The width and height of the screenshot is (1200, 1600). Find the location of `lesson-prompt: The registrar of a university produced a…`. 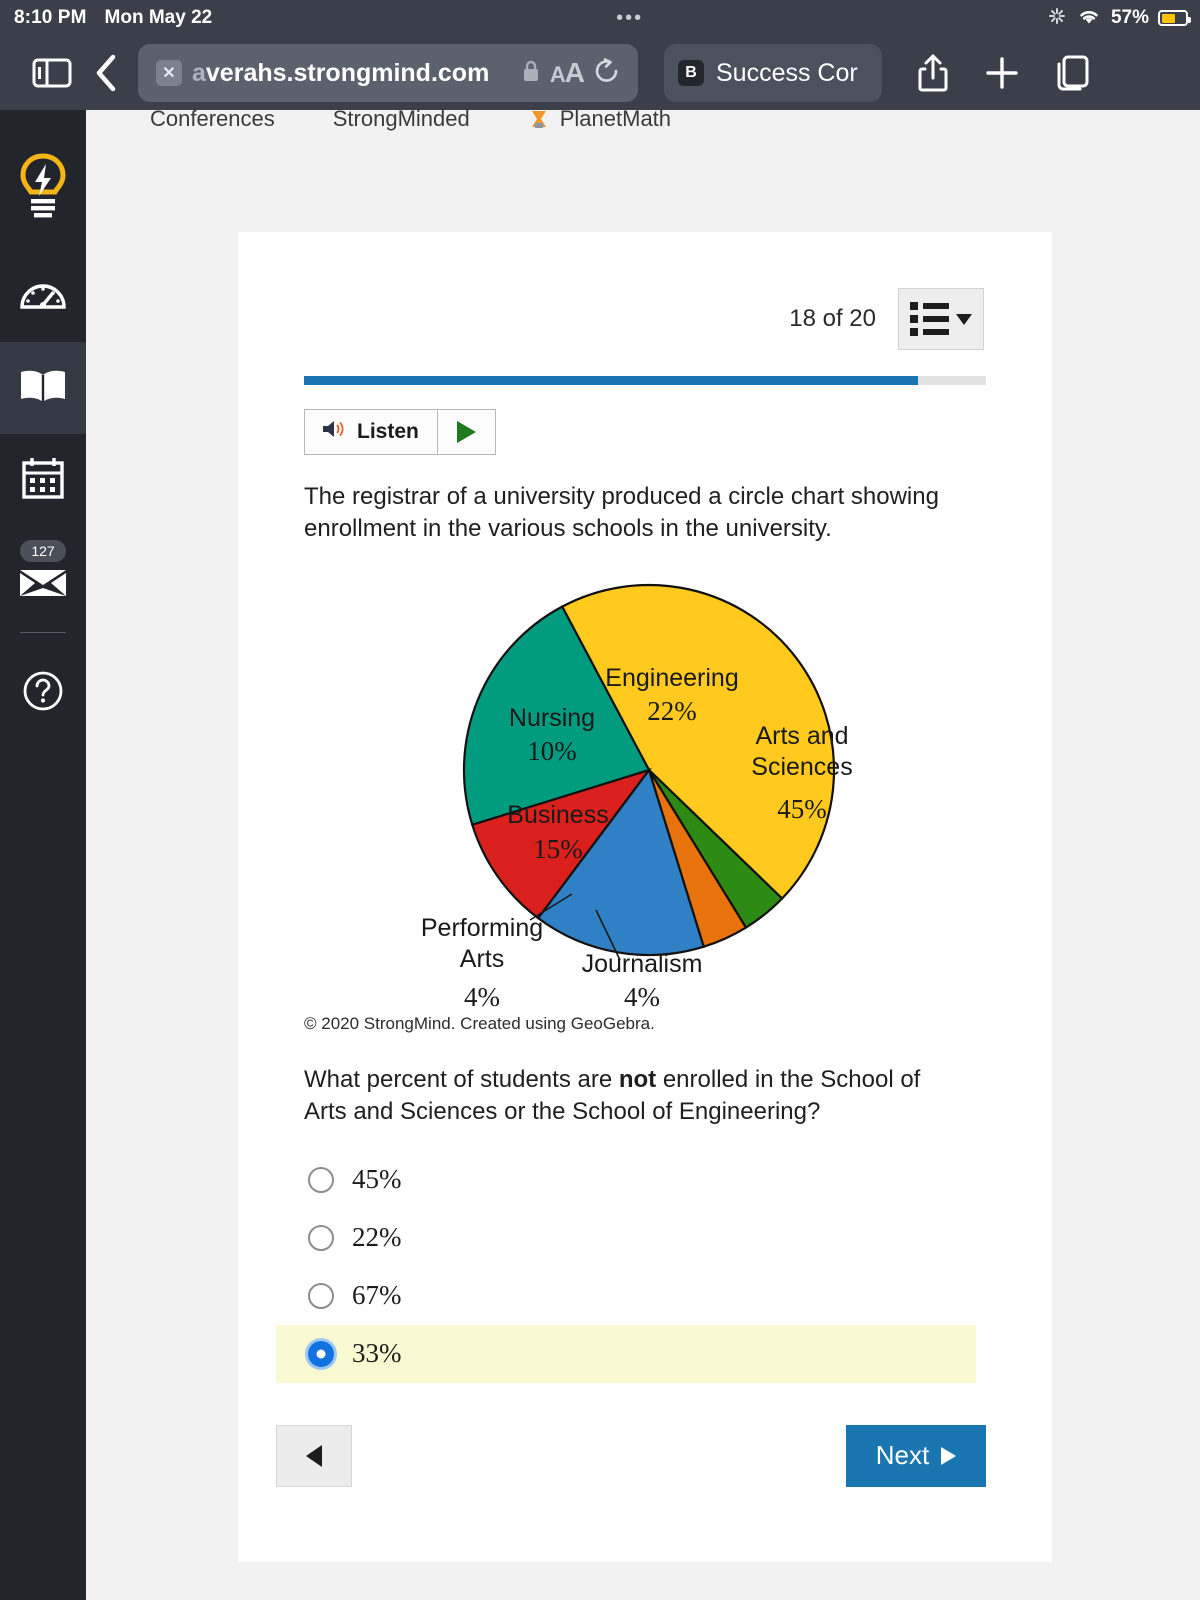

lesson-prompt: The registrar of a university produced a… is located at coordinates (621, 513).